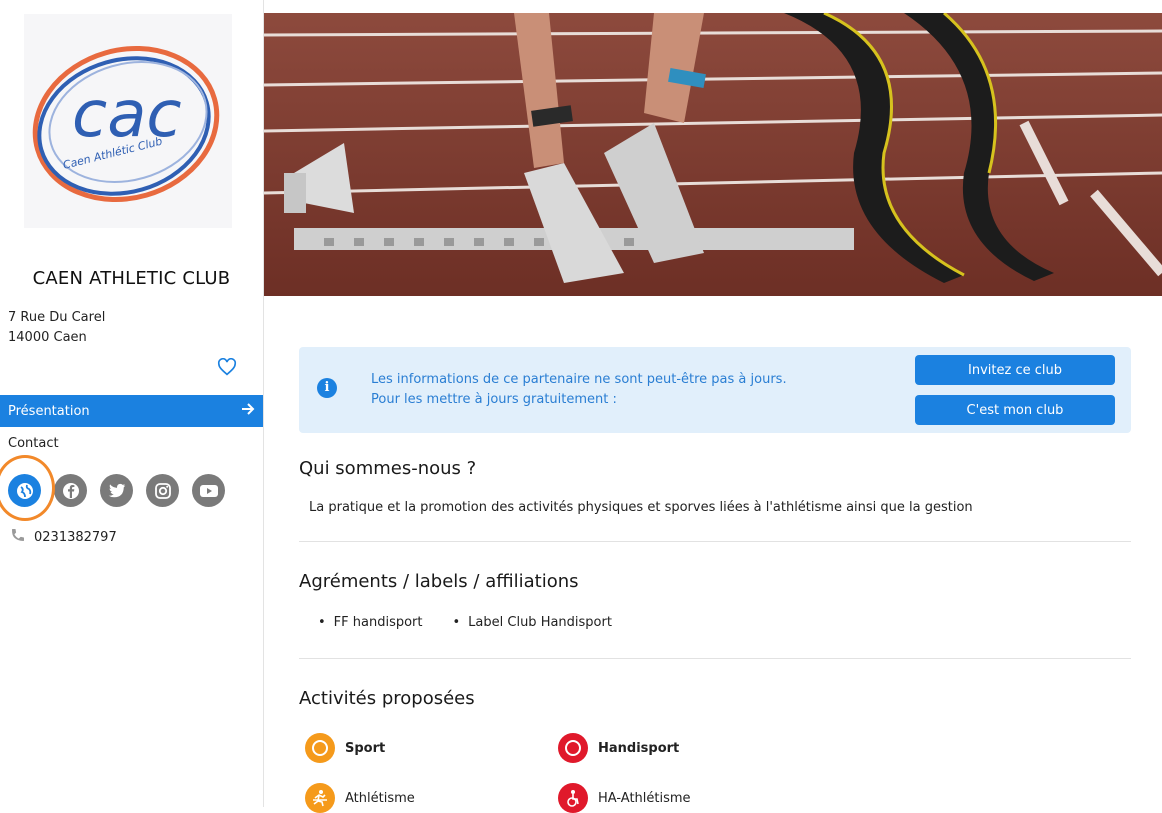 Image resolution: width=1162 pixels, height=813 pixels. I want to click on facebook-icon, so click(70, 490).